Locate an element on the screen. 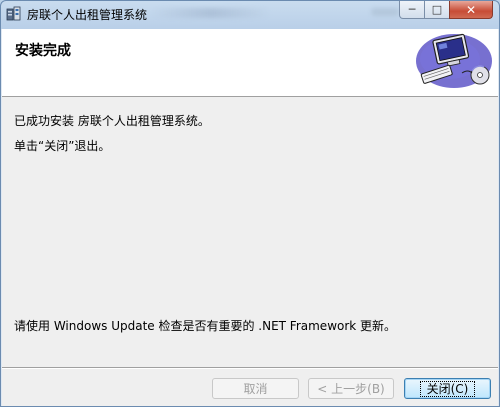 The height and width of the screenshot is (407, 500). maximize-button: □ is located at coordinates (437, 10).